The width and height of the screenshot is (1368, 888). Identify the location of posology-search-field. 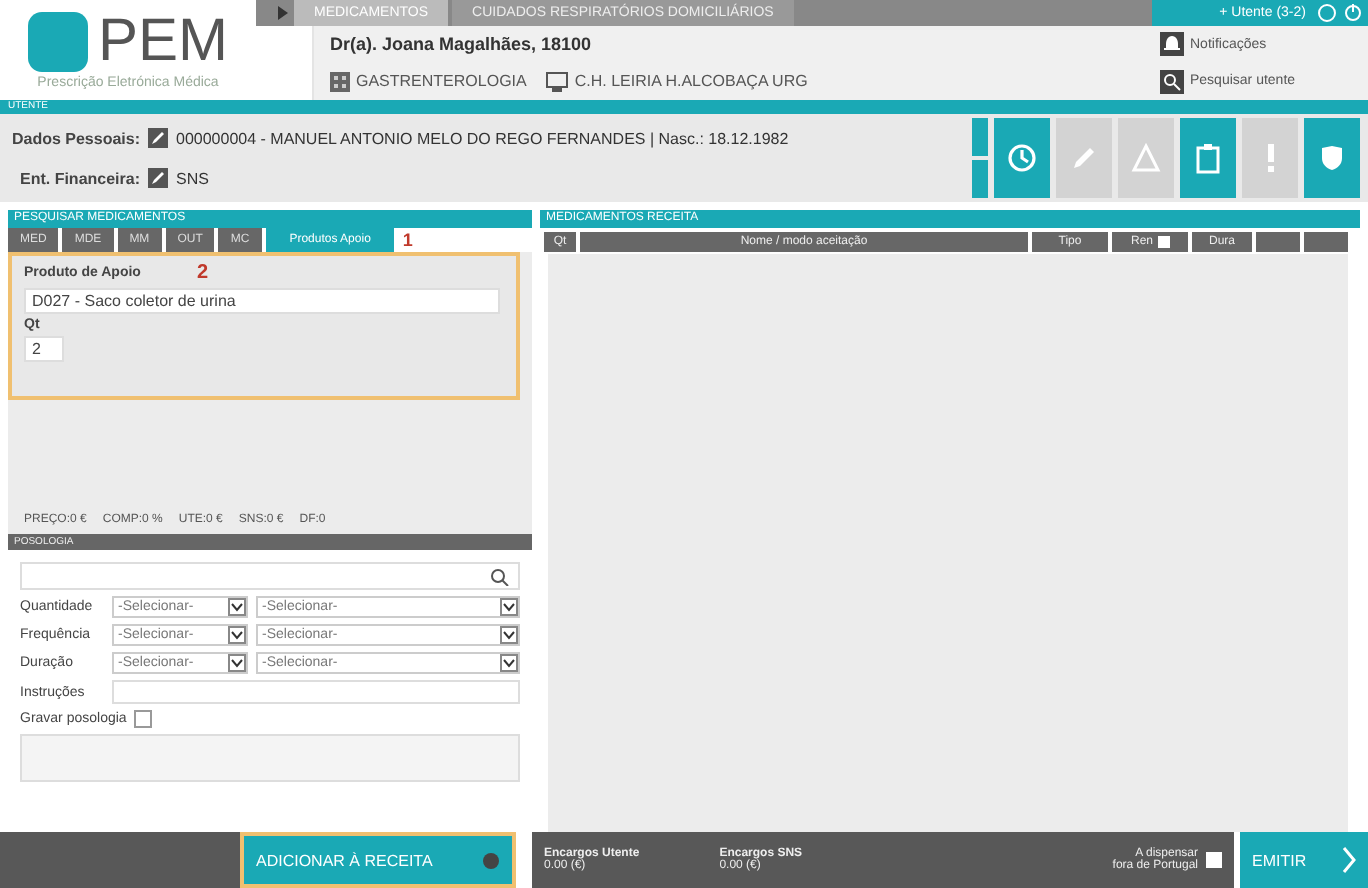
(270, 576).